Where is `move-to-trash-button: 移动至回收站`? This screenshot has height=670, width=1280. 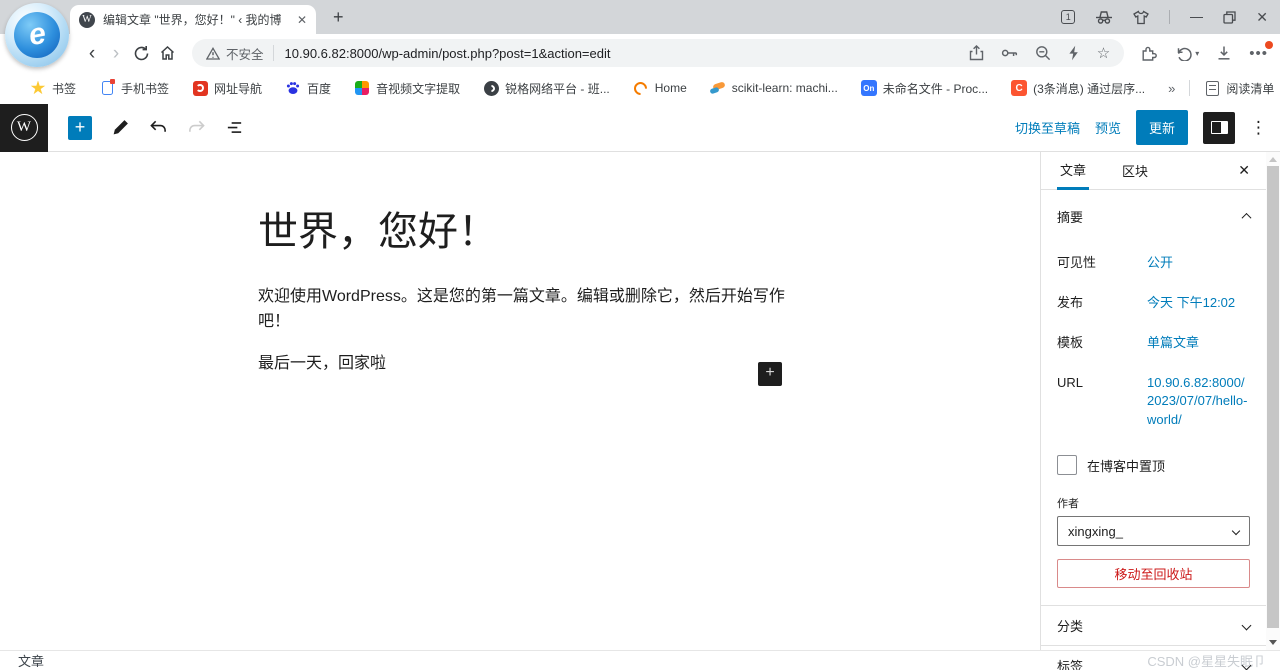
move-to-trash-button: 移动至回收站 is located at coordinates (1153, 574).